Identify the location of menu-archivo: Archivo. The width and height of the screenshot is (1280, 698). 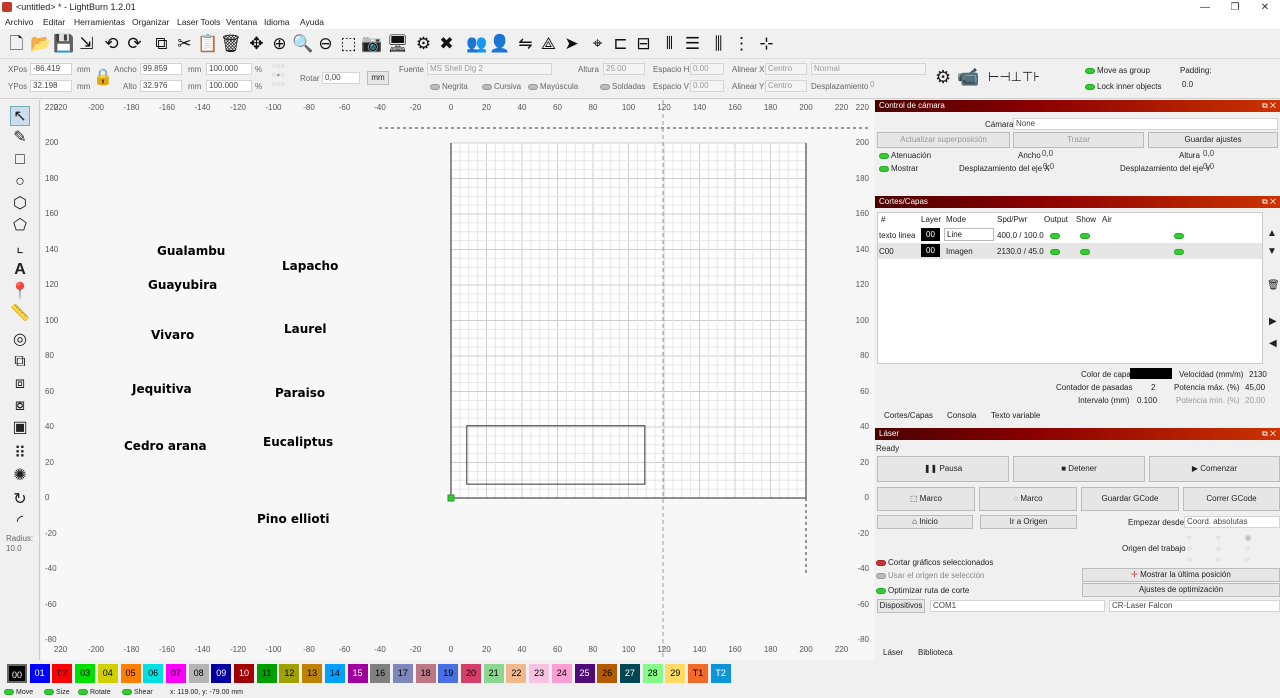
(19, 22).